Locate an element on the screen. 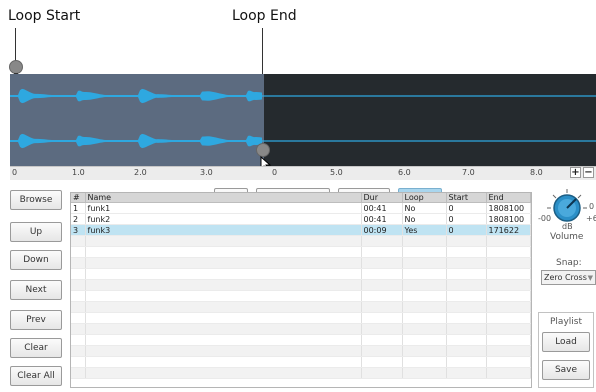  column-header-start: Start is located at coordinates (466, 198).